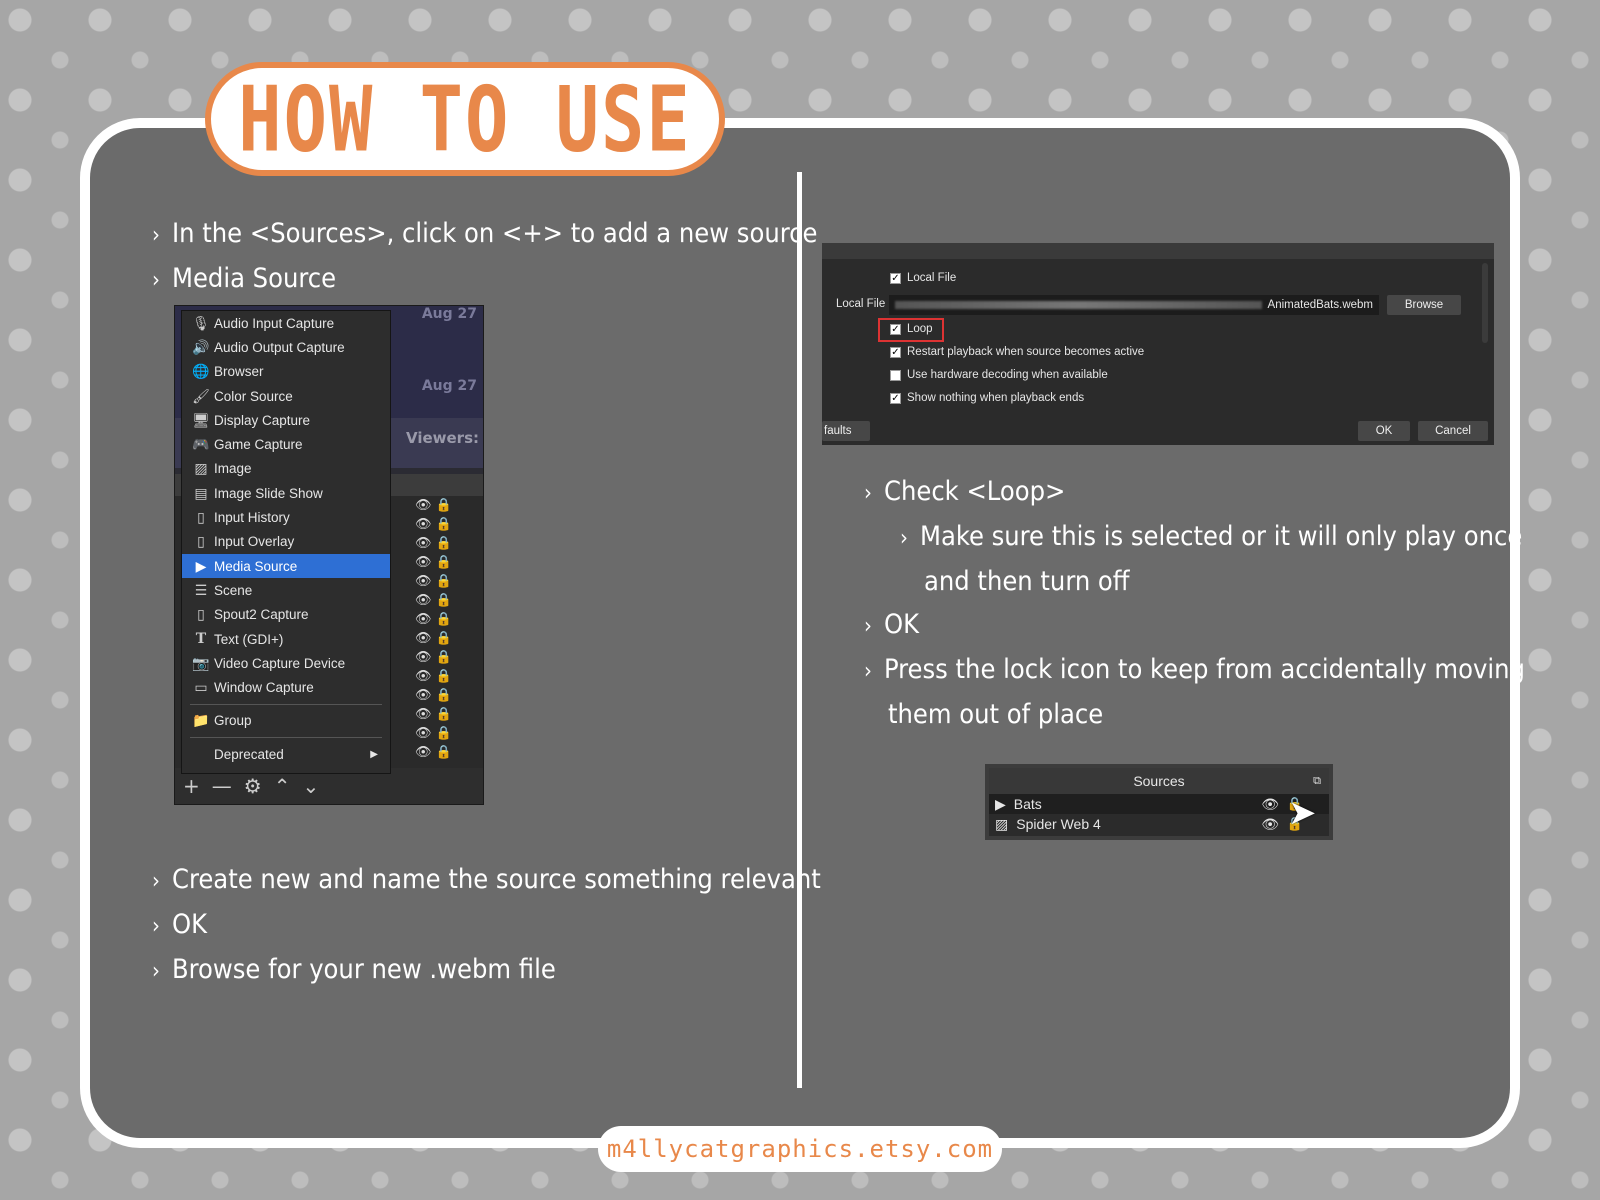  Describe the element at coordinates (1000, 803) in the screenshot. I see `play-icon: ▶` at that location.